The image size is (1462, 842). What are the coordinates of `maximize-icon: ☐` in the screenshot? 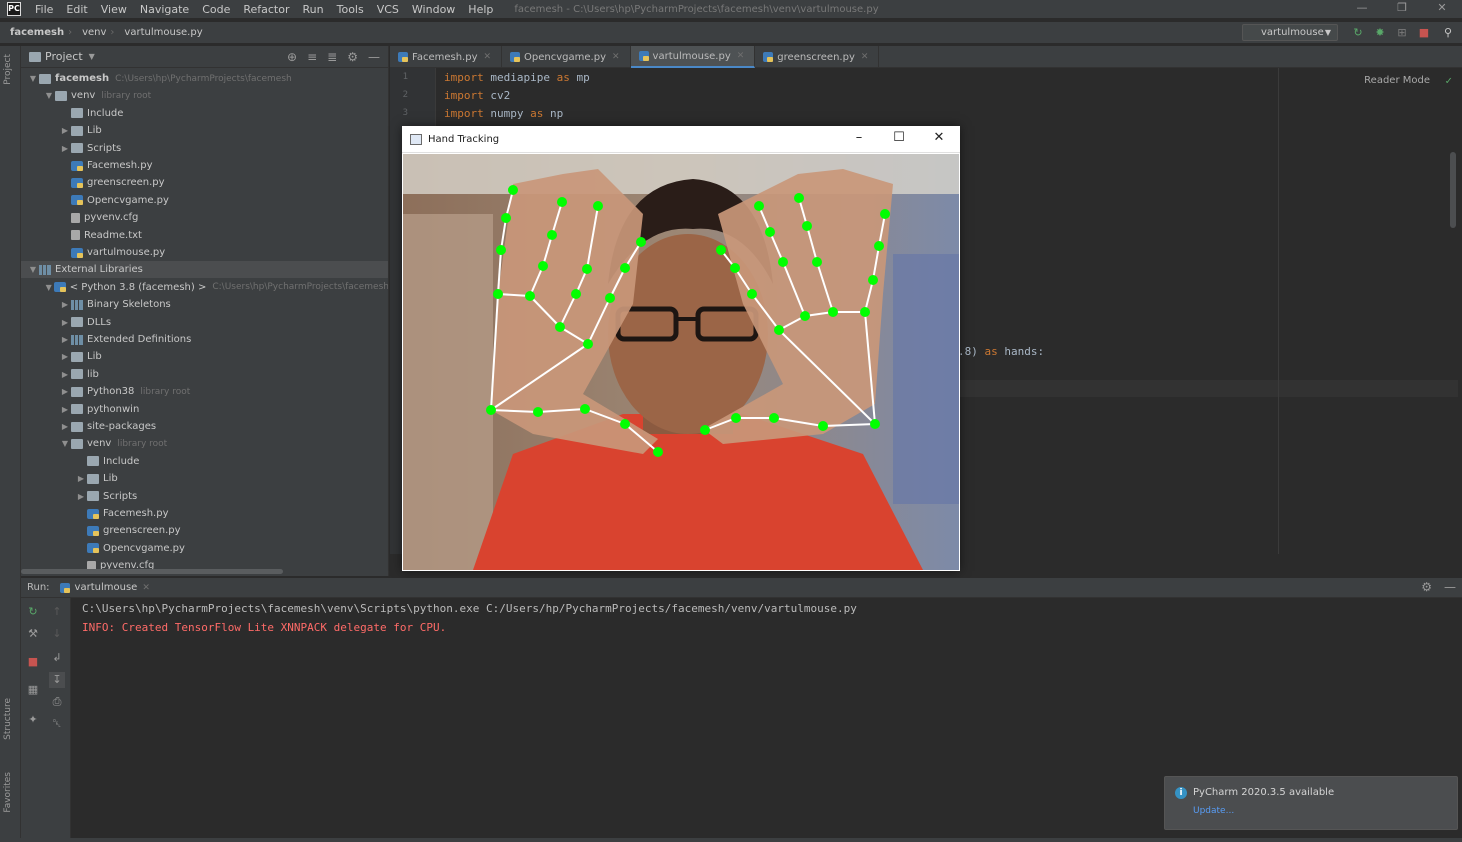 It's located at (899, 137).